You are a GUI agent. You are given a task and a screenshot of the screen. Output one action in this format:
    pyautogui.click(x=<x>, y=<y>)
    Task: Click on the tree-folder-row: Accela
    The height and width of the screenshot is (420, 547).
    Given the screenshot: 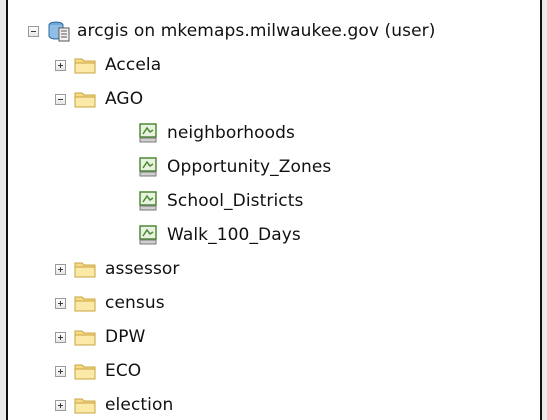 What is the action you would take?
    pyautogui.click(x=108, y=65)
    